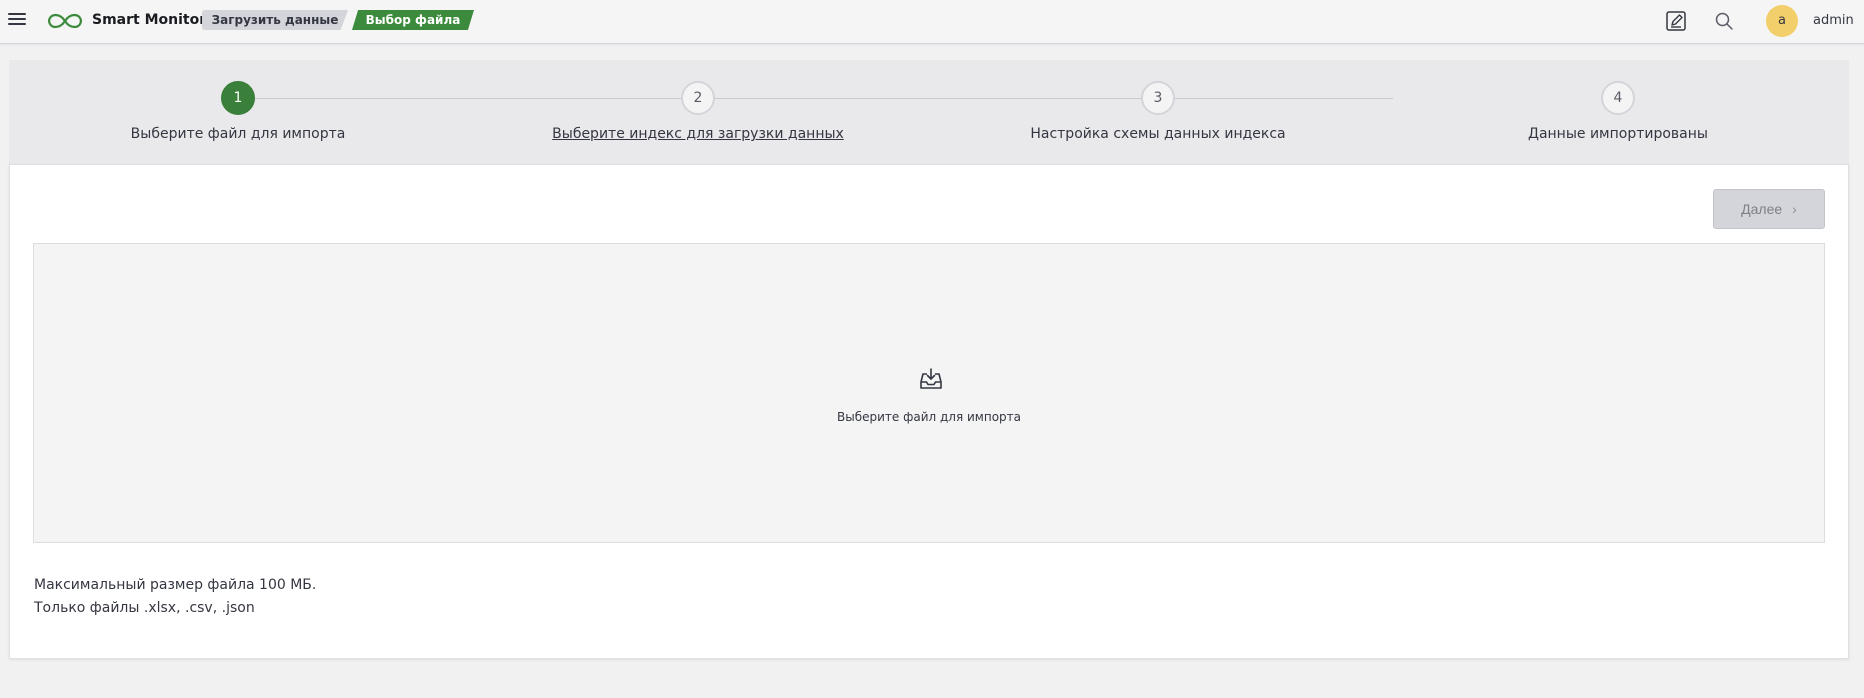  I want to click on dropzone-text: Выберите файл для импорта, so click(929, 417).